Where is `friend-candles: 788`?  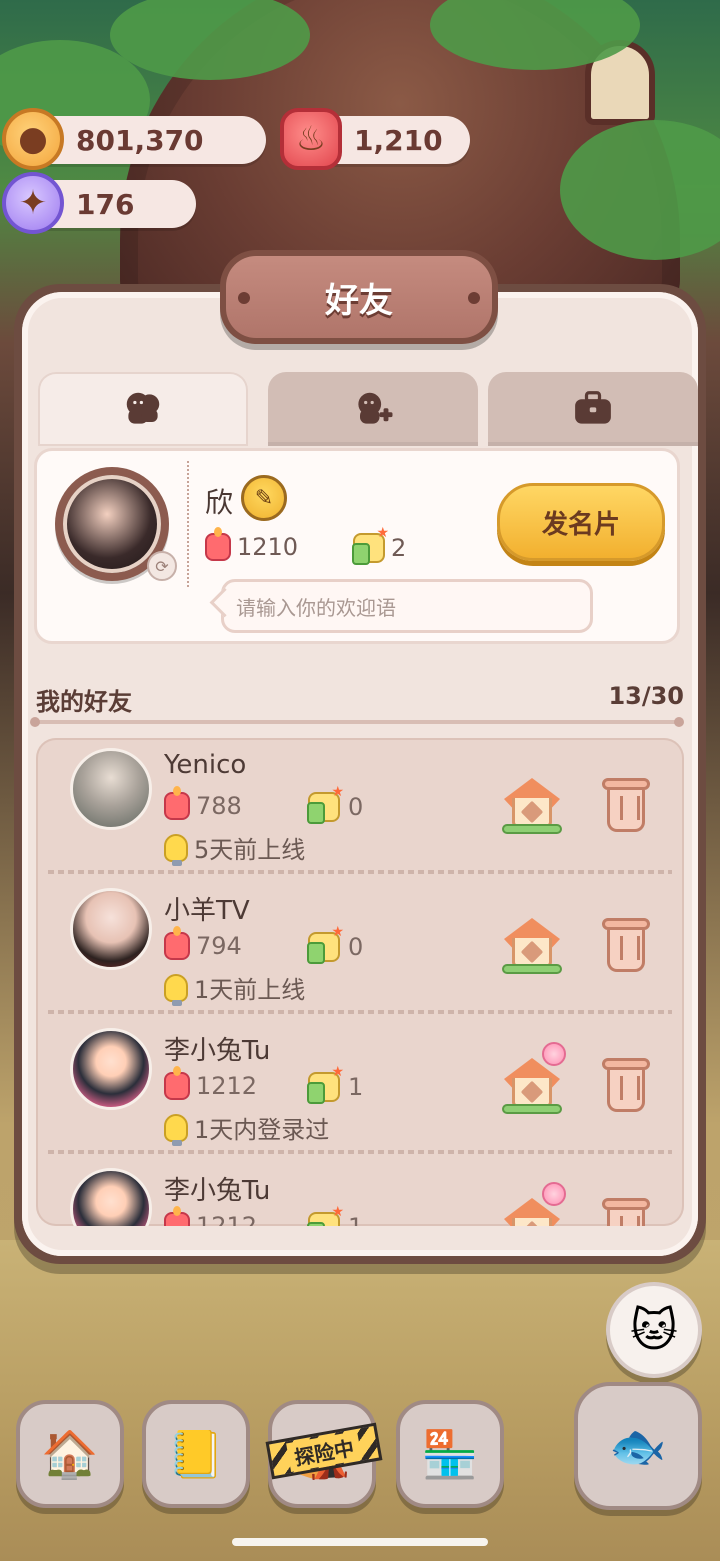 friend-candles: 788 is located at coordinates (203, 803).